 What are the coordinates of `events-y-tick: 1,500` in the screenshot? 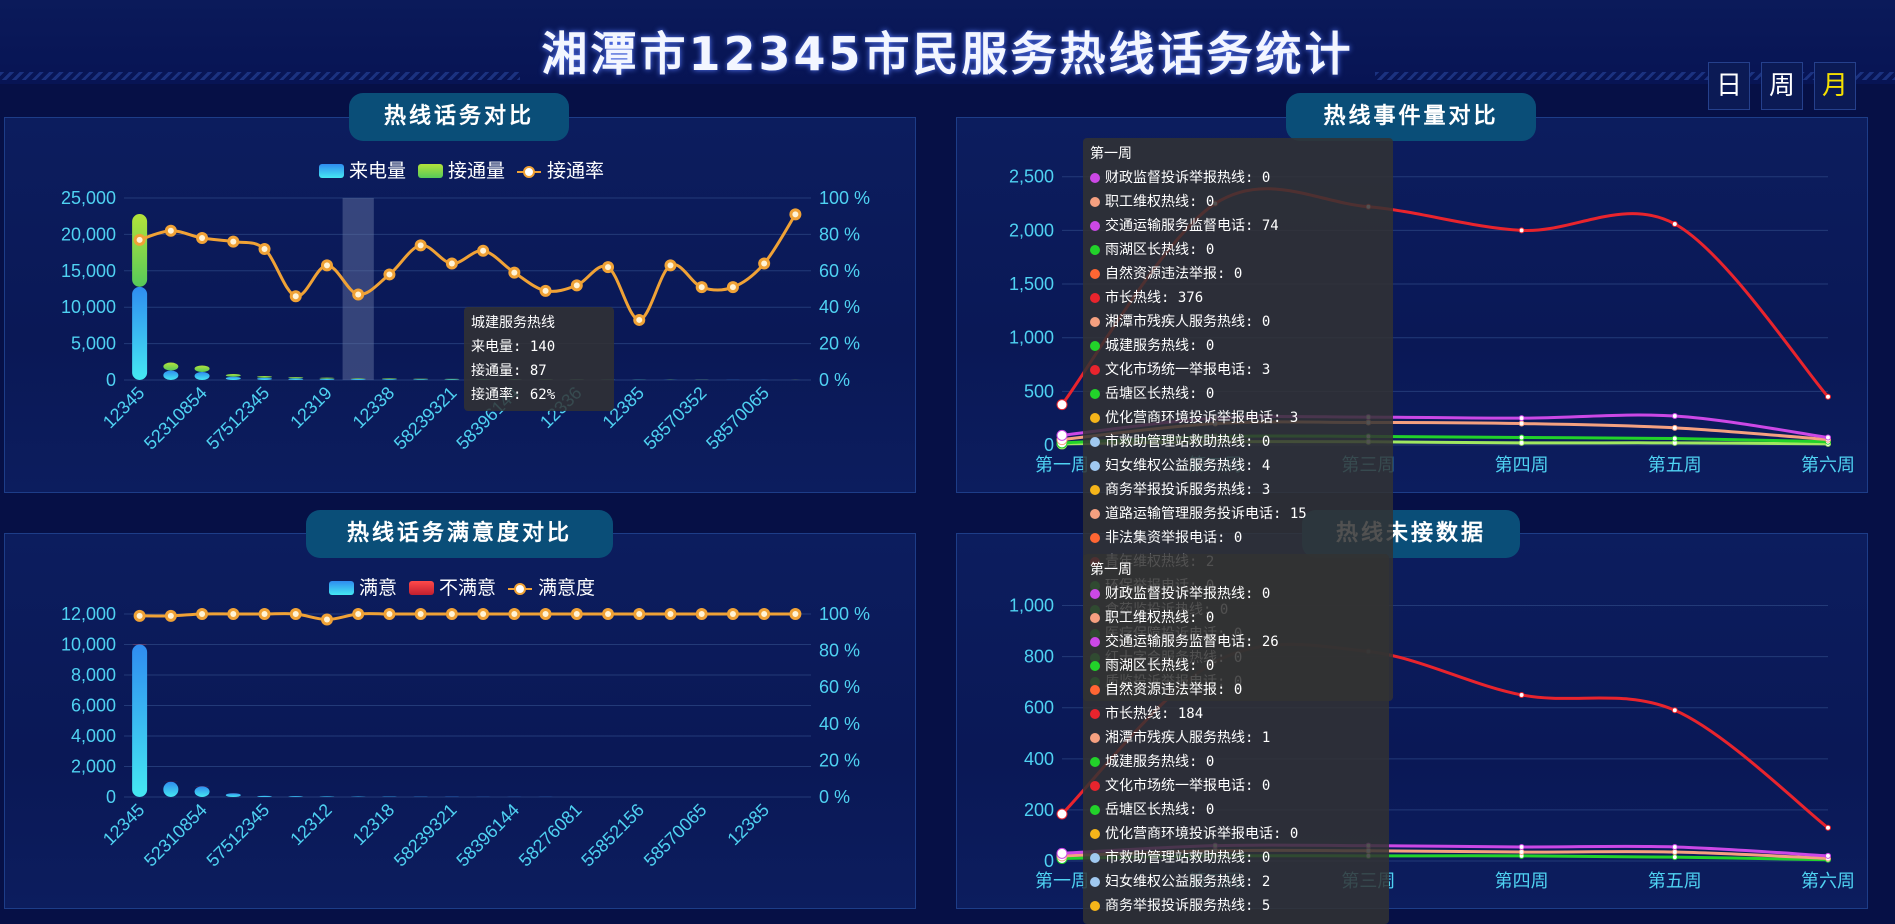 It's located at (1031, 284).